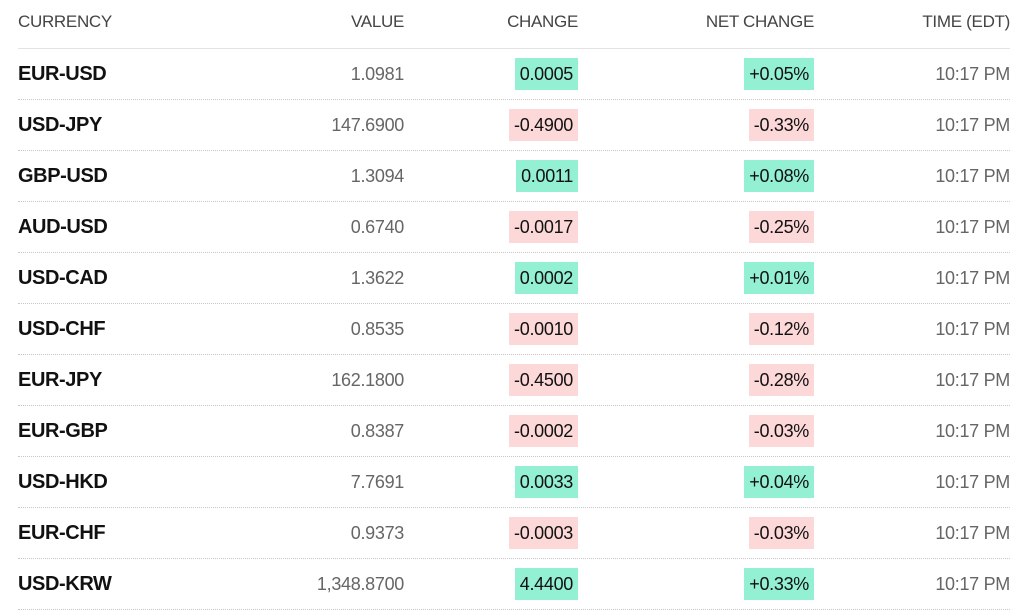 The width and height of the screenshot is (1024, 610). What do you see at coordinates (781, 226) in the screenshot?
I see `net-change-badge: -0.25%` at bounding box center [781, 226].